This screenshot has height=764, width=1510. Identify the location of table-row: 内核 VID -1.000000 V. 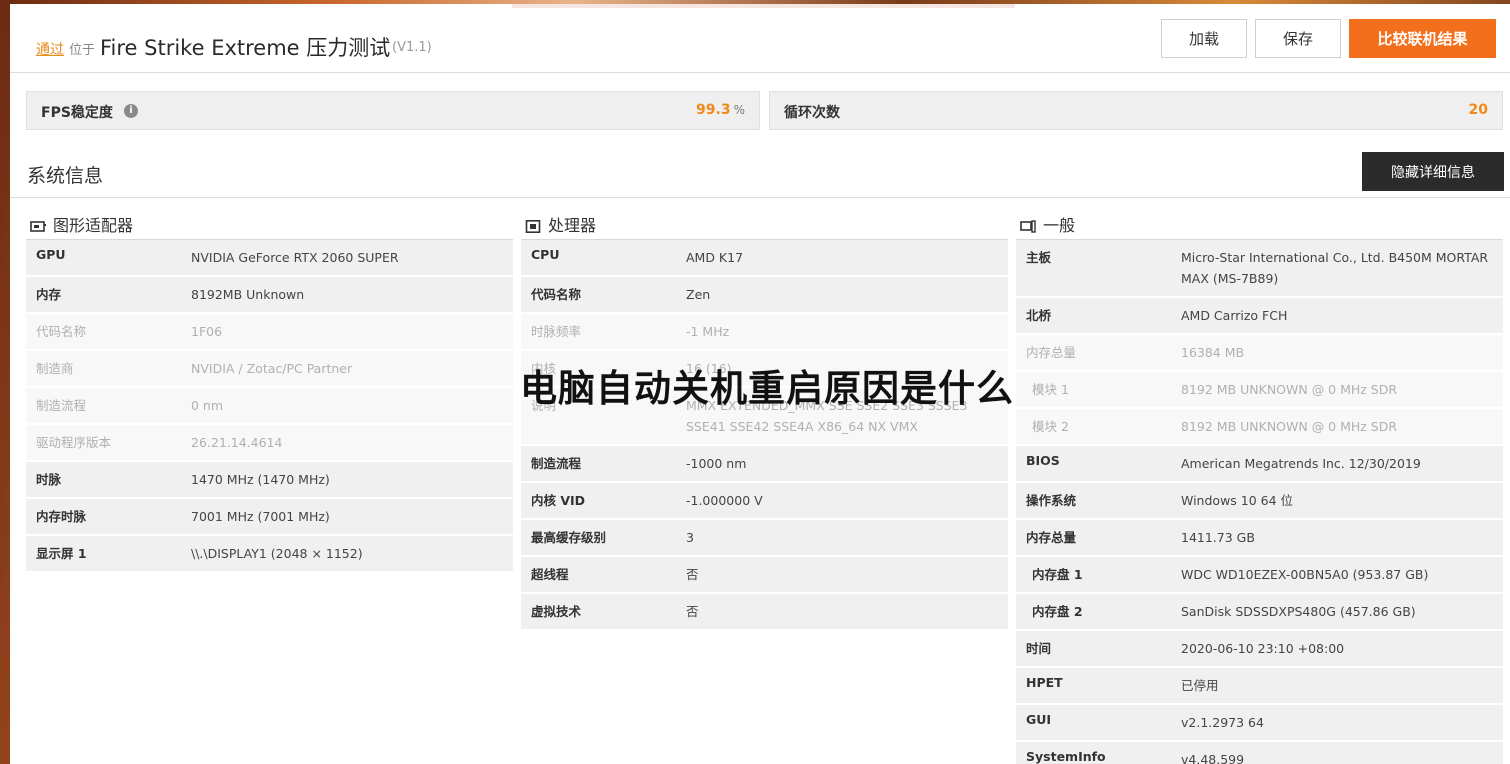
(764, 501).